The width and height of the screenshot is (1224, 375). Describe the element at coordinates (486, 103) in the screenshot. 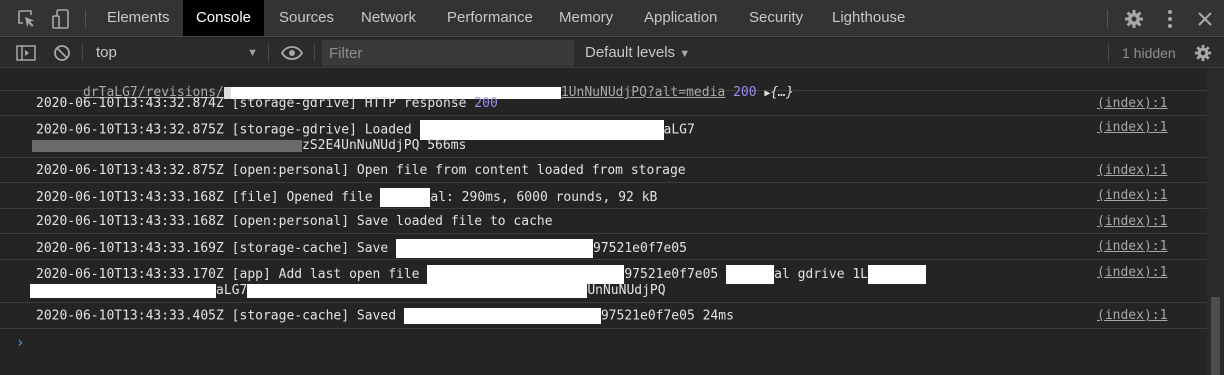

I see `status-value: 200` at that location.